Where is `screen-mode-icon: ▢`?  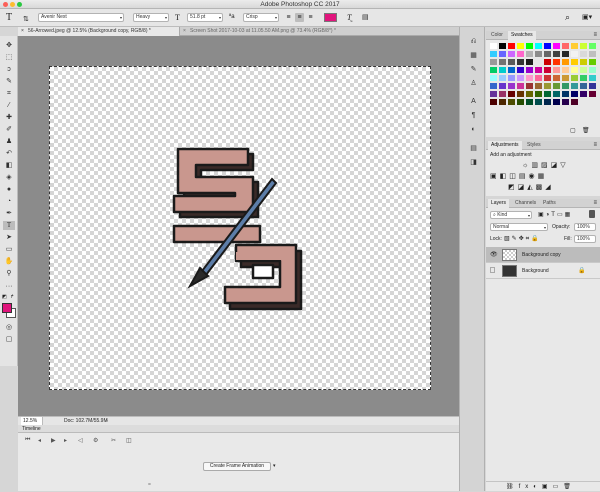 screen-mode-icon: ▢ is located at coordinates (9, 339).